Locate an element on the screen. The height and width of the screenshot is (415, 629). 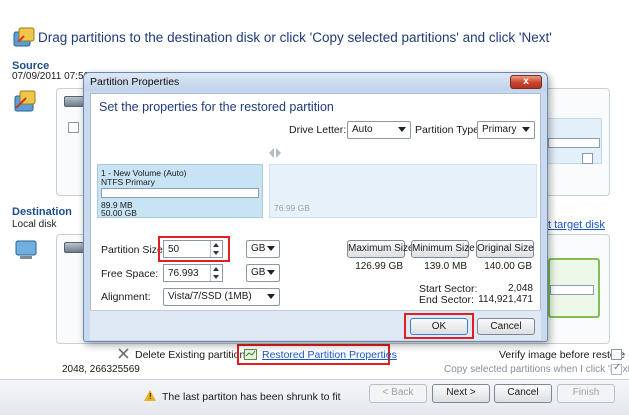
unallocated-block: 76.99 GB is located at coordinates (403, 191).